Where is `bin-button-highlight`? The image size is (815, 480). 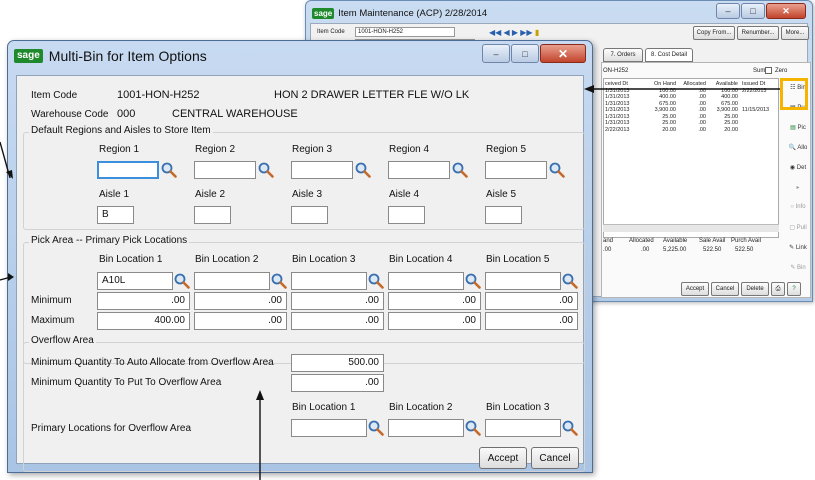 bin-button-highlight is located at coordinates (794, 94).